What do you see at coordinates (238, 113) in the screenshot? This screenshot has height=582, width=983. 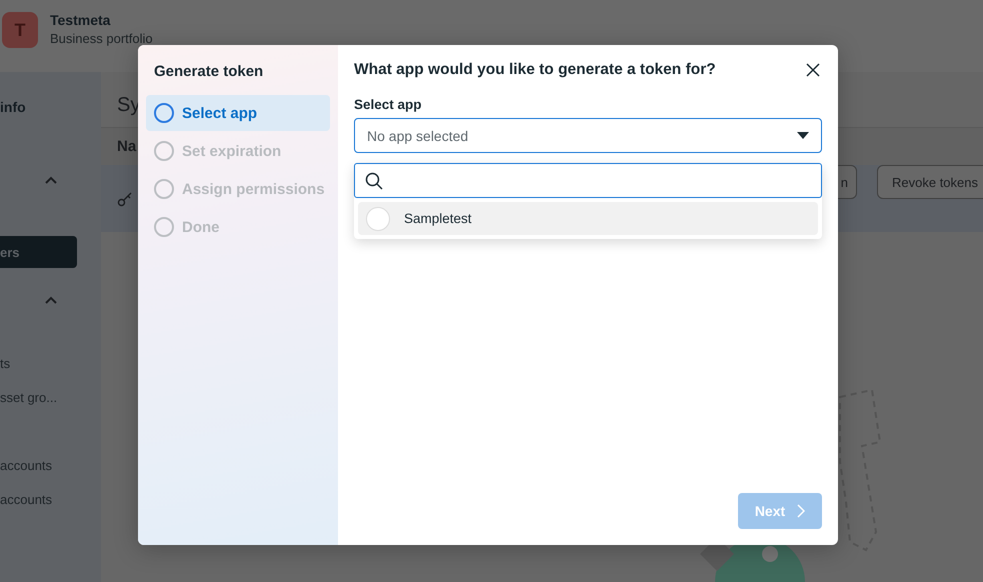 I see `step: Select app` at bounding box center [238, 113].